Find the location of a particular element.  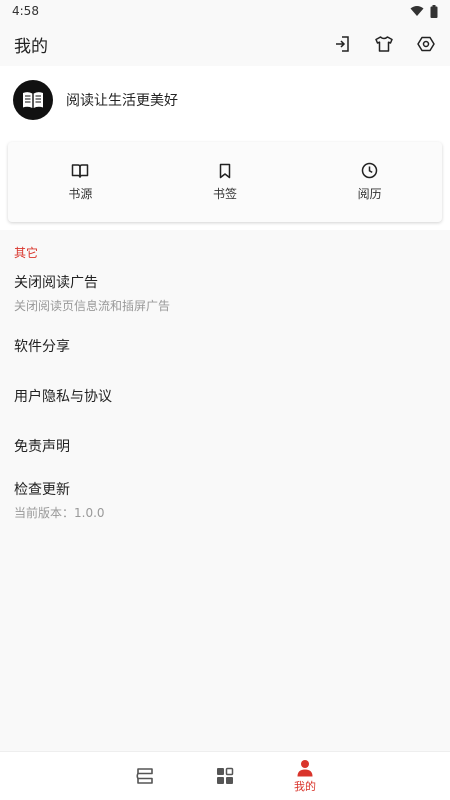

quick-item-label: 书源 is located at coordinates (80, 193).